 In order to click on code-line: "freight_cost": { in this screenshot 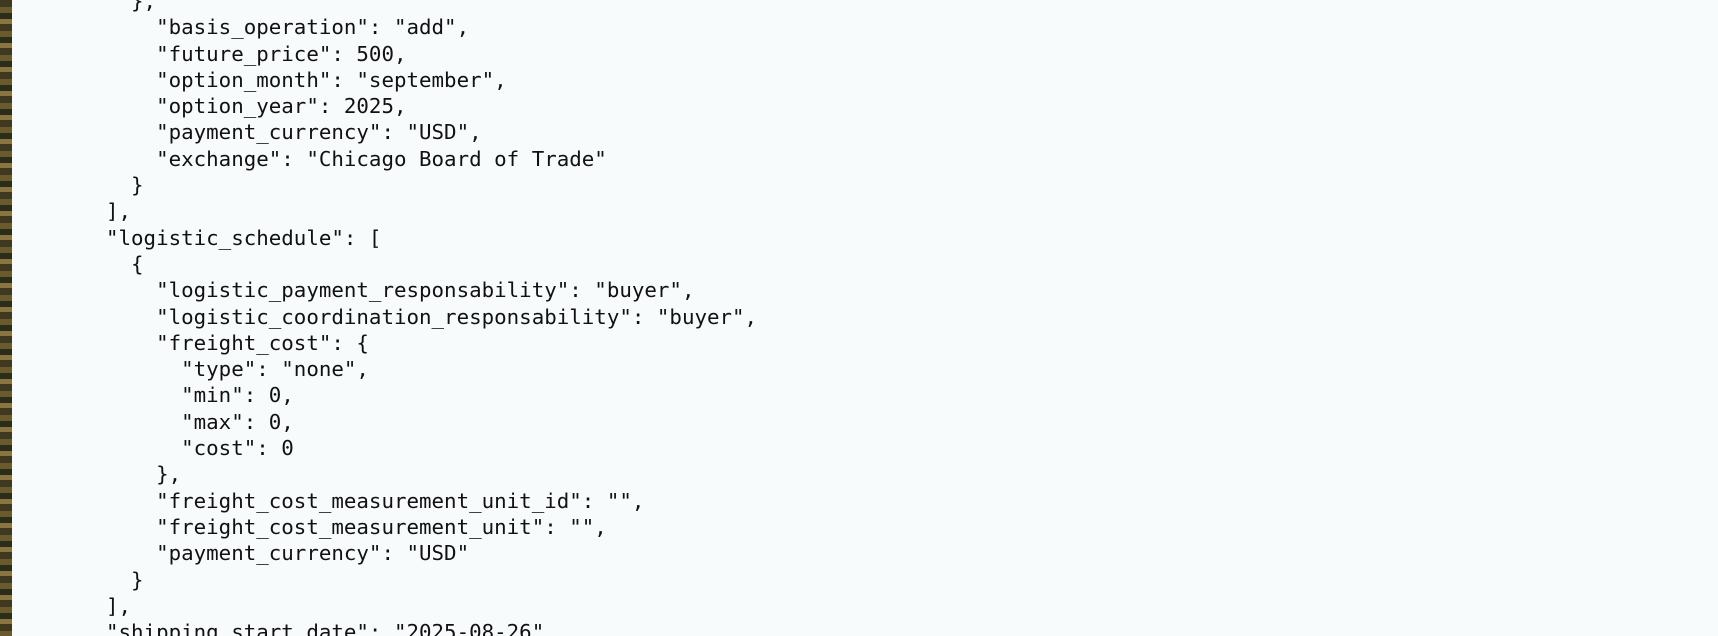, I will do `click(237, 342)`.